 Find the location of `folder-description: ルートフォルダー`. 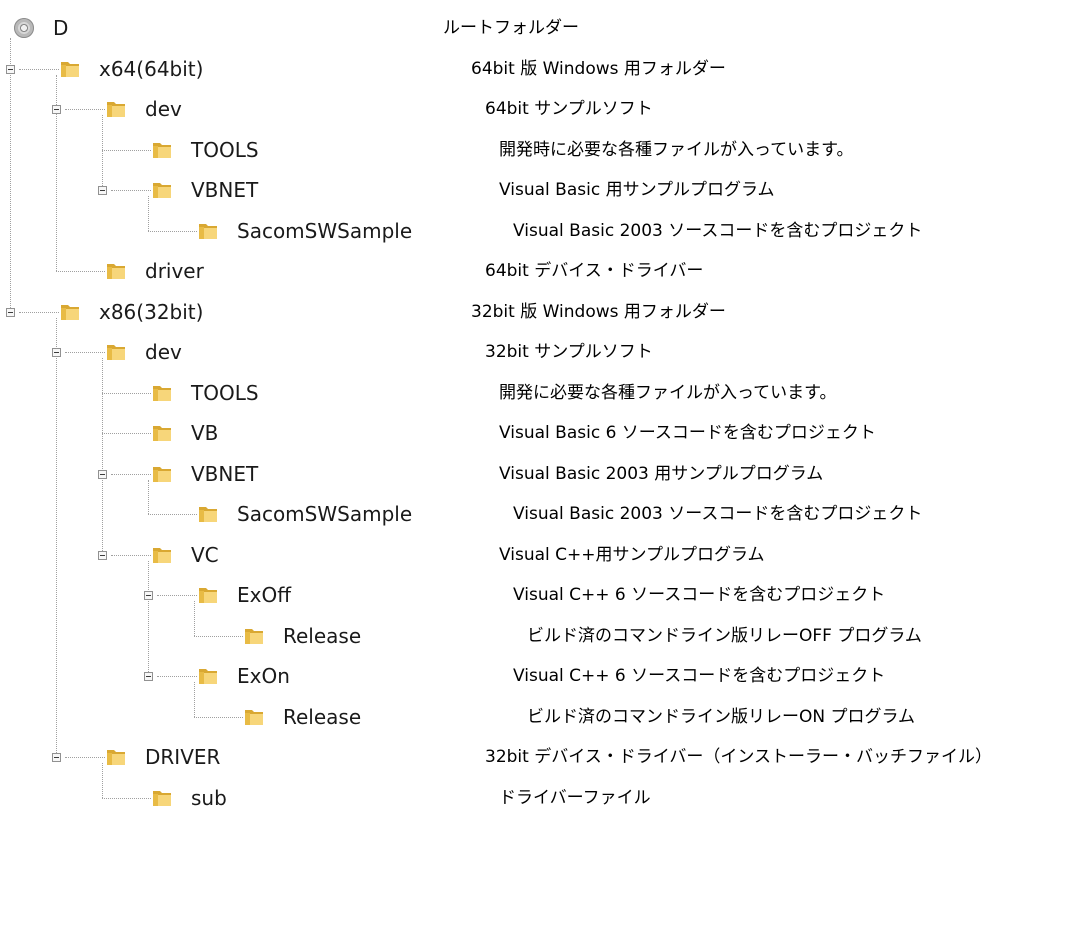

folder-description: ルートフォルダー is located at coordinates (511, 28).